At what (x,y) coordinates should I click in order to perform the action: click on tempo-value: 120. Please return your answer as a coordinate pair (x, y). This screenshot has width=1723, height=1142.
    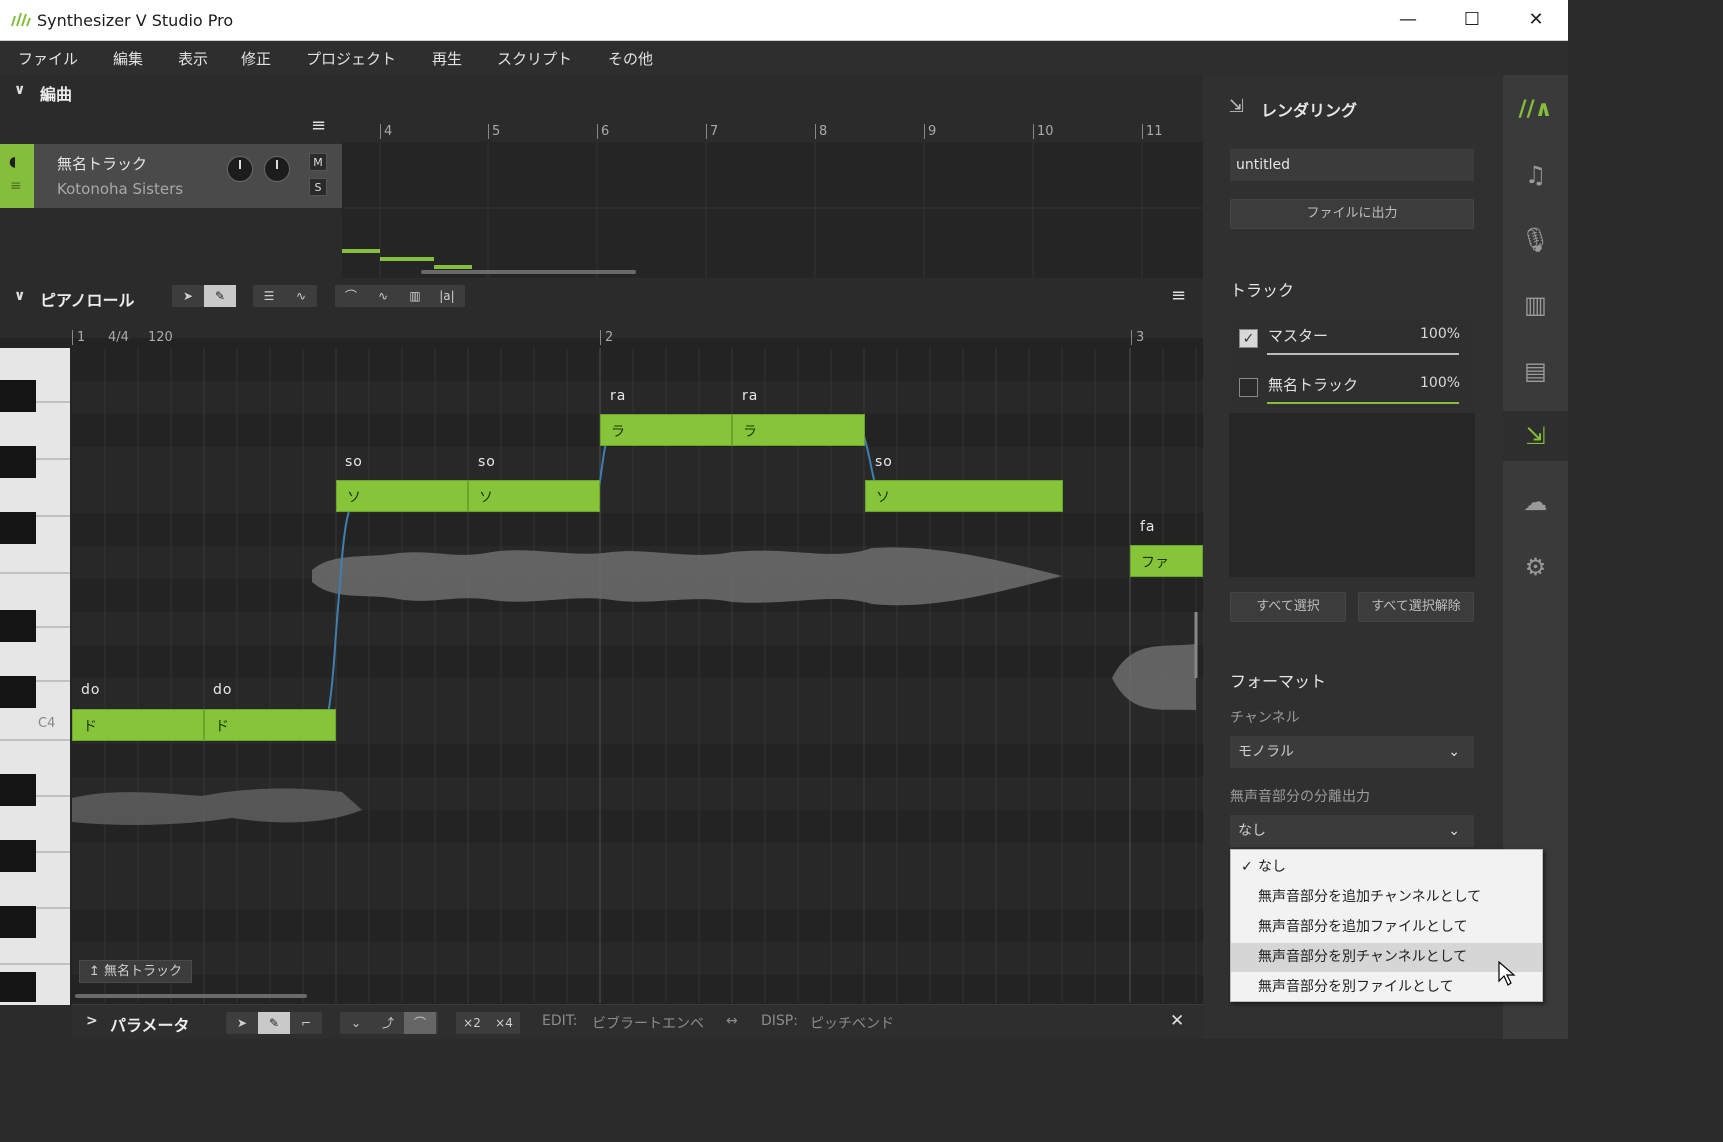
    Looking at the image, I should click on (160, 337).